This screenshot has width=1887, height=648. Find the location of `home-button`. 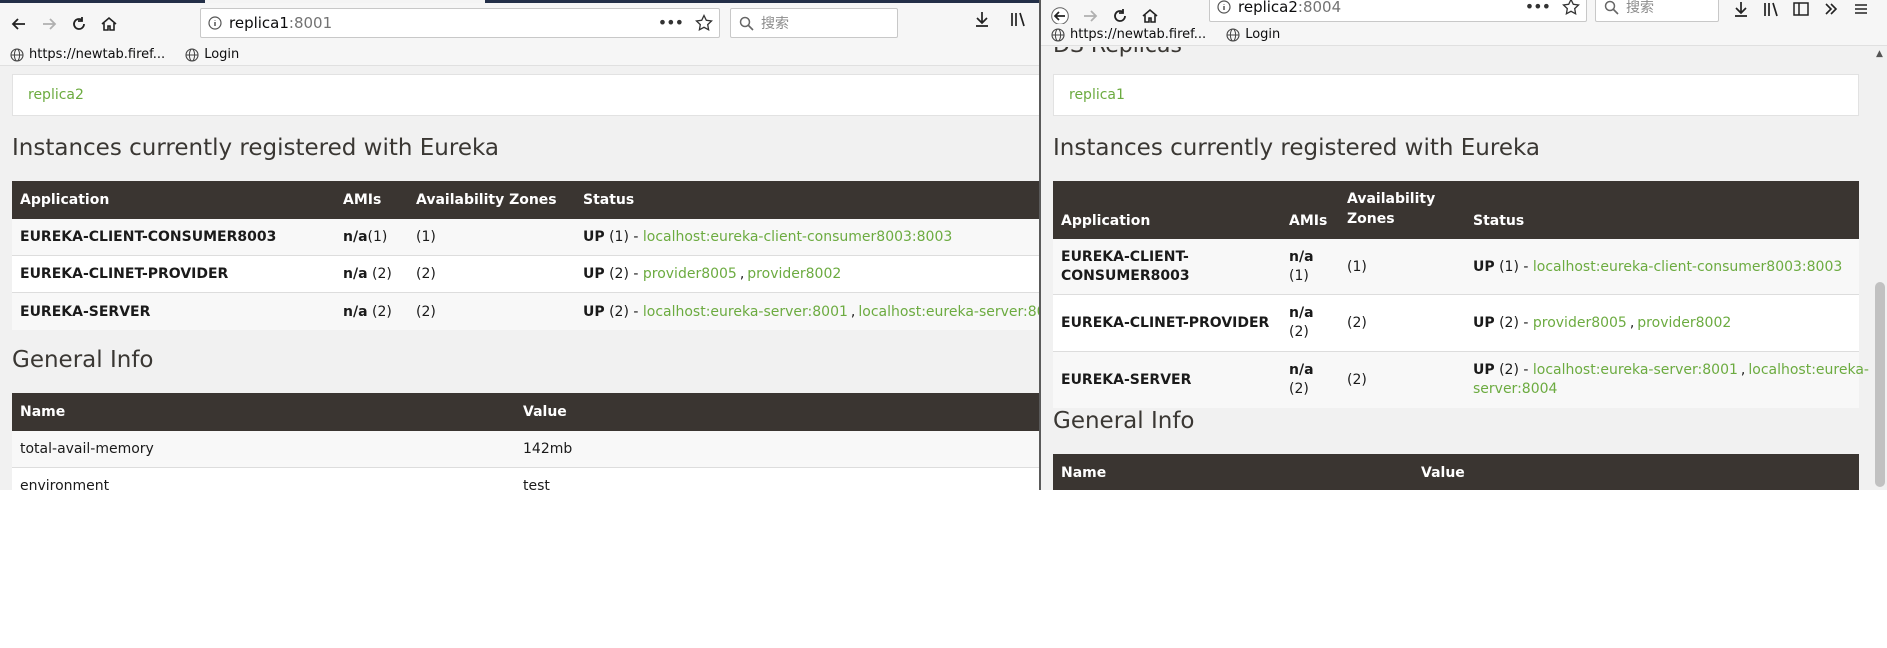

home-button is located at coordinates (109, 24).